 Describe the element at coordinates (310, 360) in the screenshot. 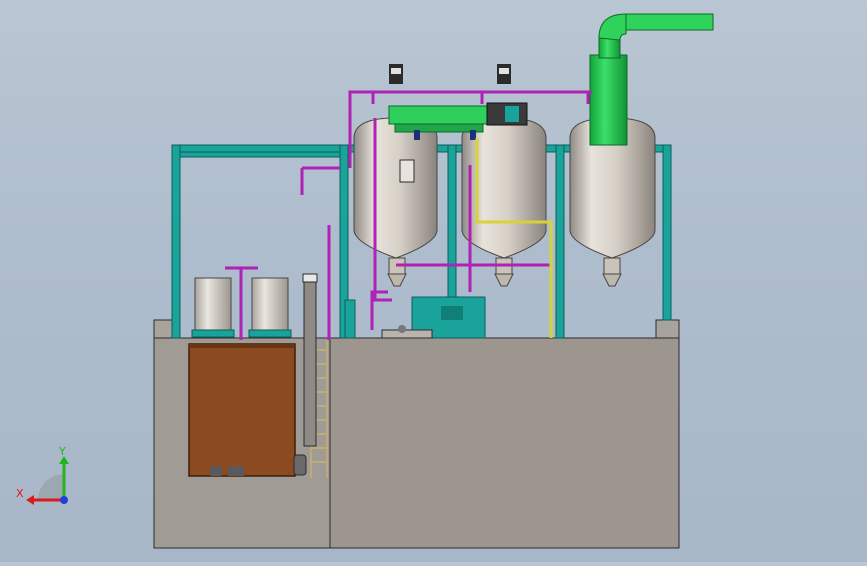

I see `vertical-column` at that location.